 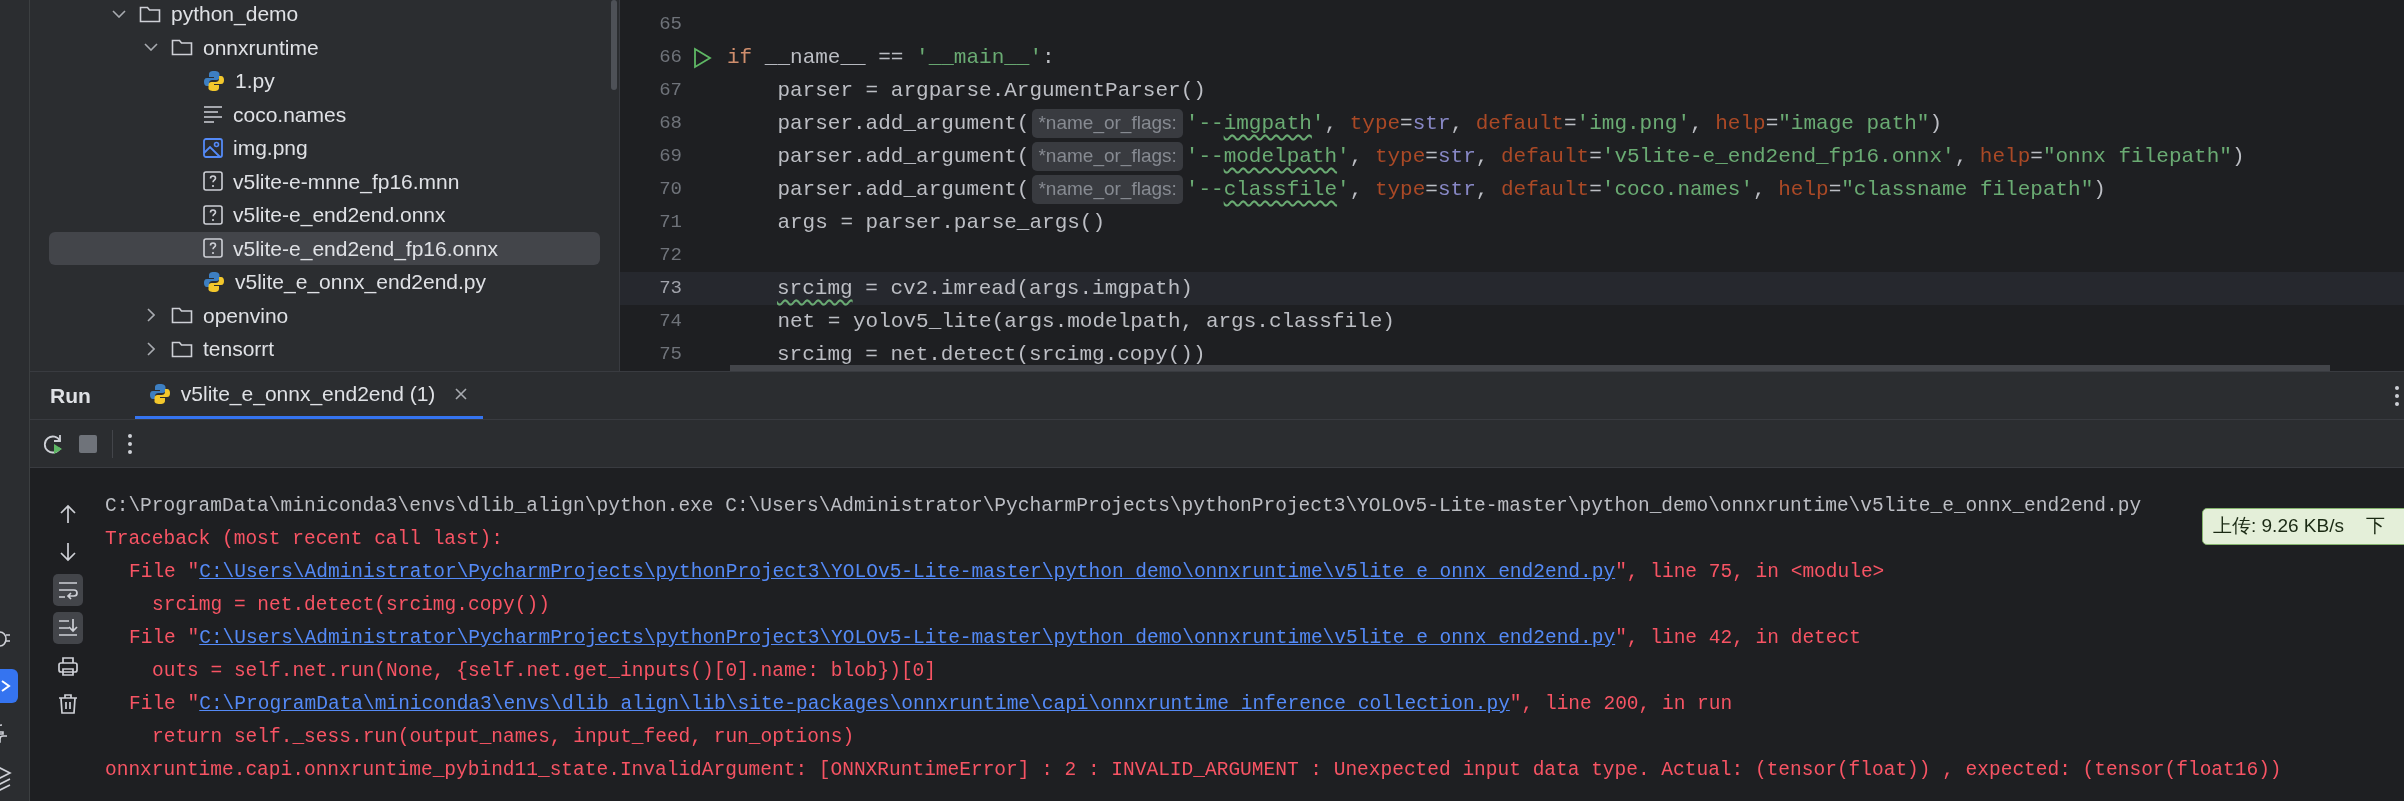 I want to click on close-icon, so click(x=461, y=394).